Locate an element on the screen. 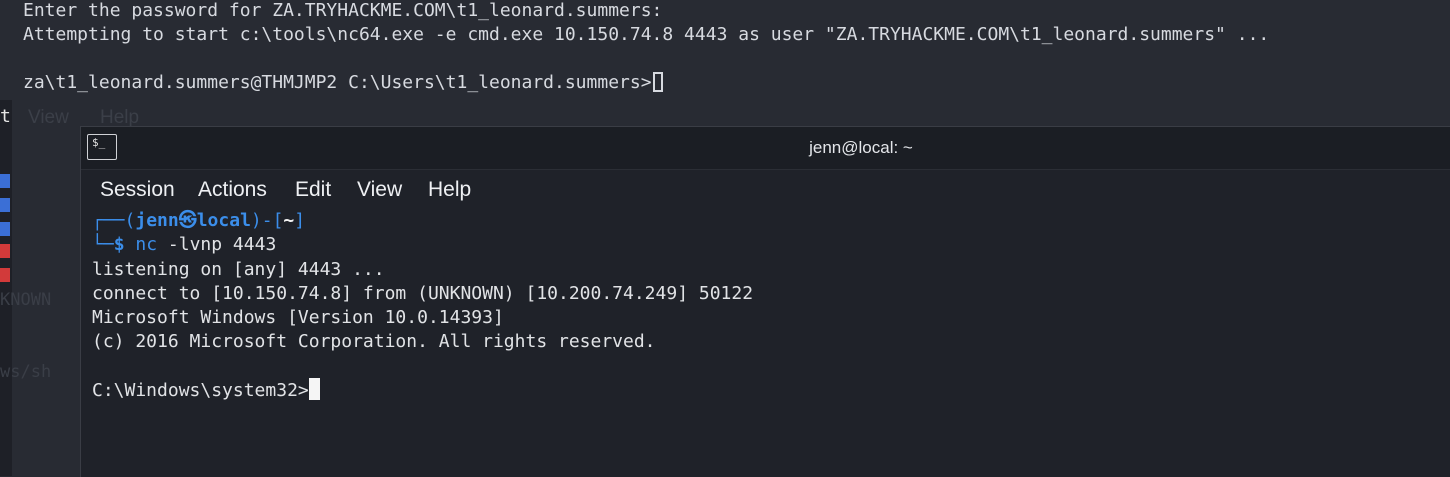 This screenshot has width=1450, height=477. output-line: Microsoft Windows [Version 10.0.14393] is located at coordinates (298, 317).